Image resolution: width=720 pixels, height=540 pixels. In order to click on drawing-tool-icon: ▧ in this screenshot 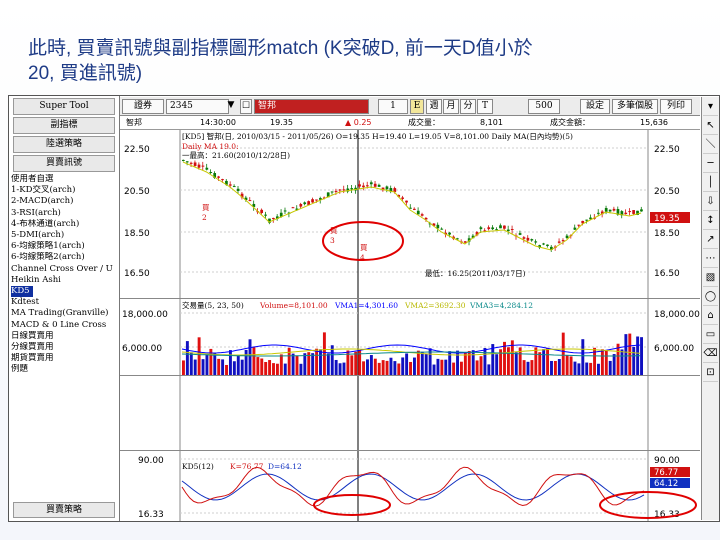, I will do `click(710, 278)`.